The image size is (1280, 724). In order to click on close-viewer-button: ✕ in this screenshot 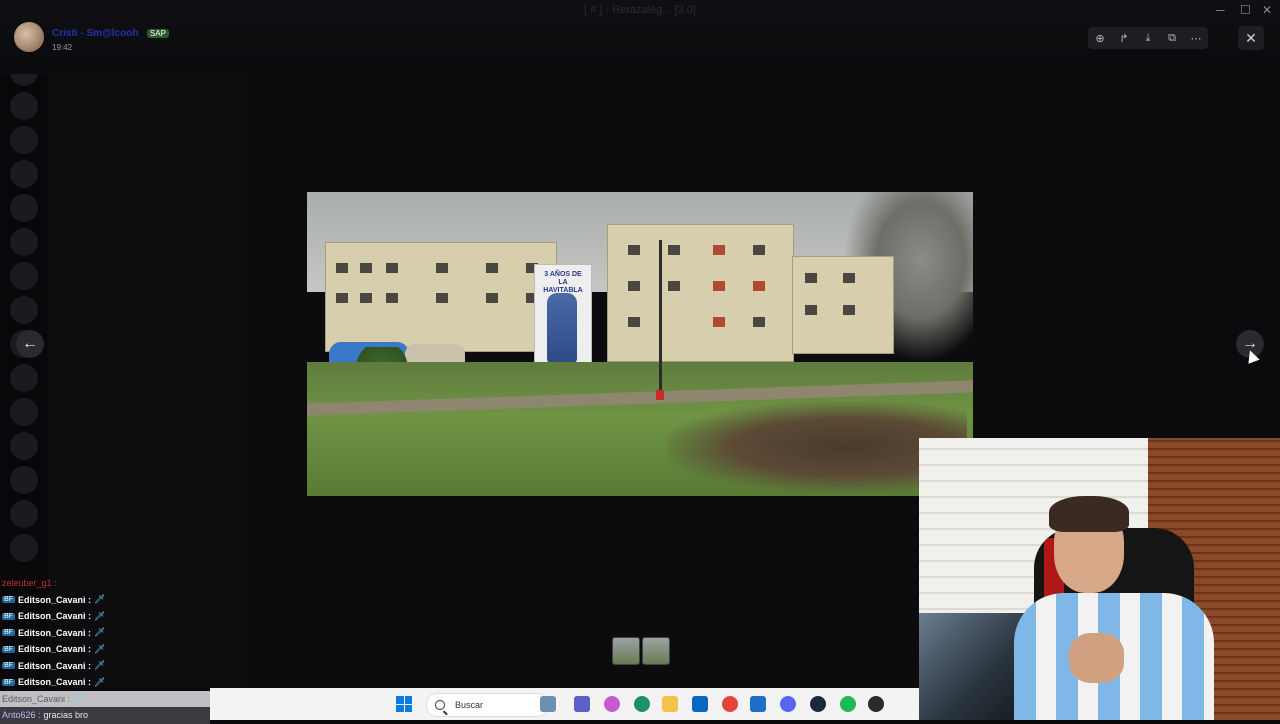, I will do `click(1251, 38)`.